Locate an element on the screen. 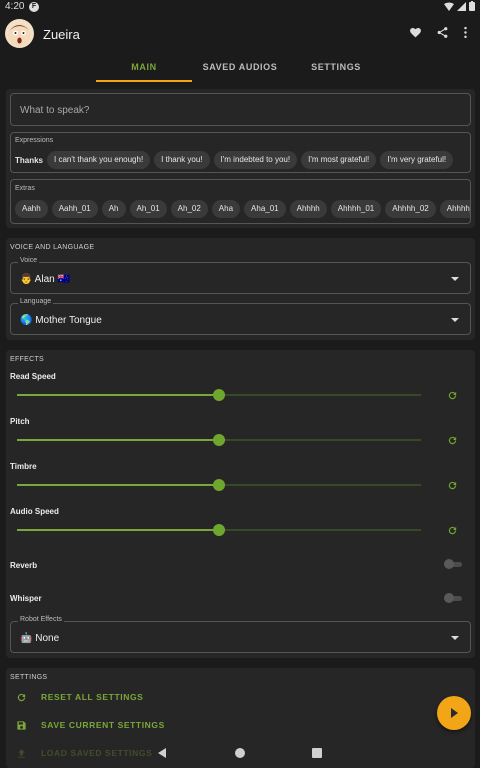 The height and width of the screenshot is (768, 480). back-icon is located at coordinates (162, 753).